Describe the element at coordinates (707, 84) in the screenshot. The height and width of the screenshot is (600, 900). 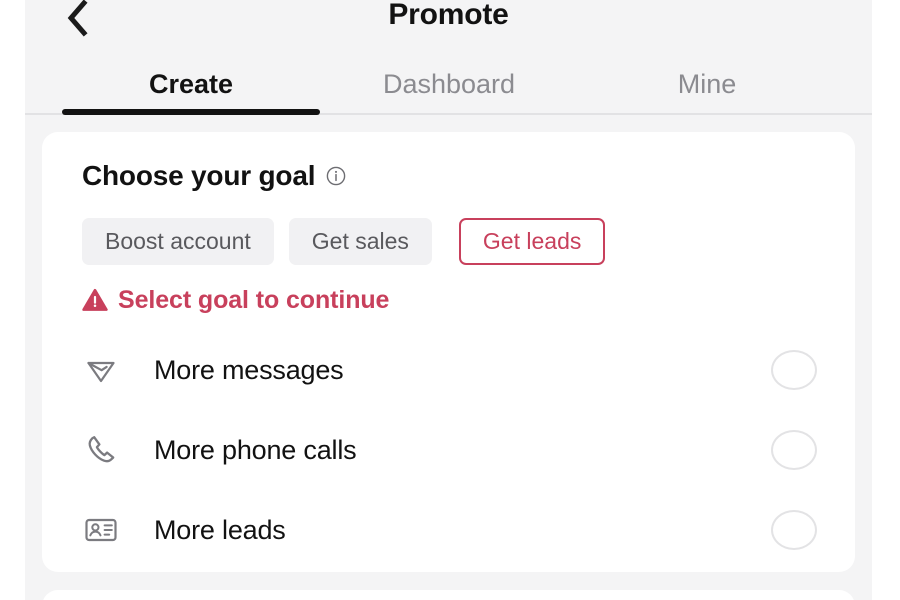
I see `tab-mine: Mine` at that location.